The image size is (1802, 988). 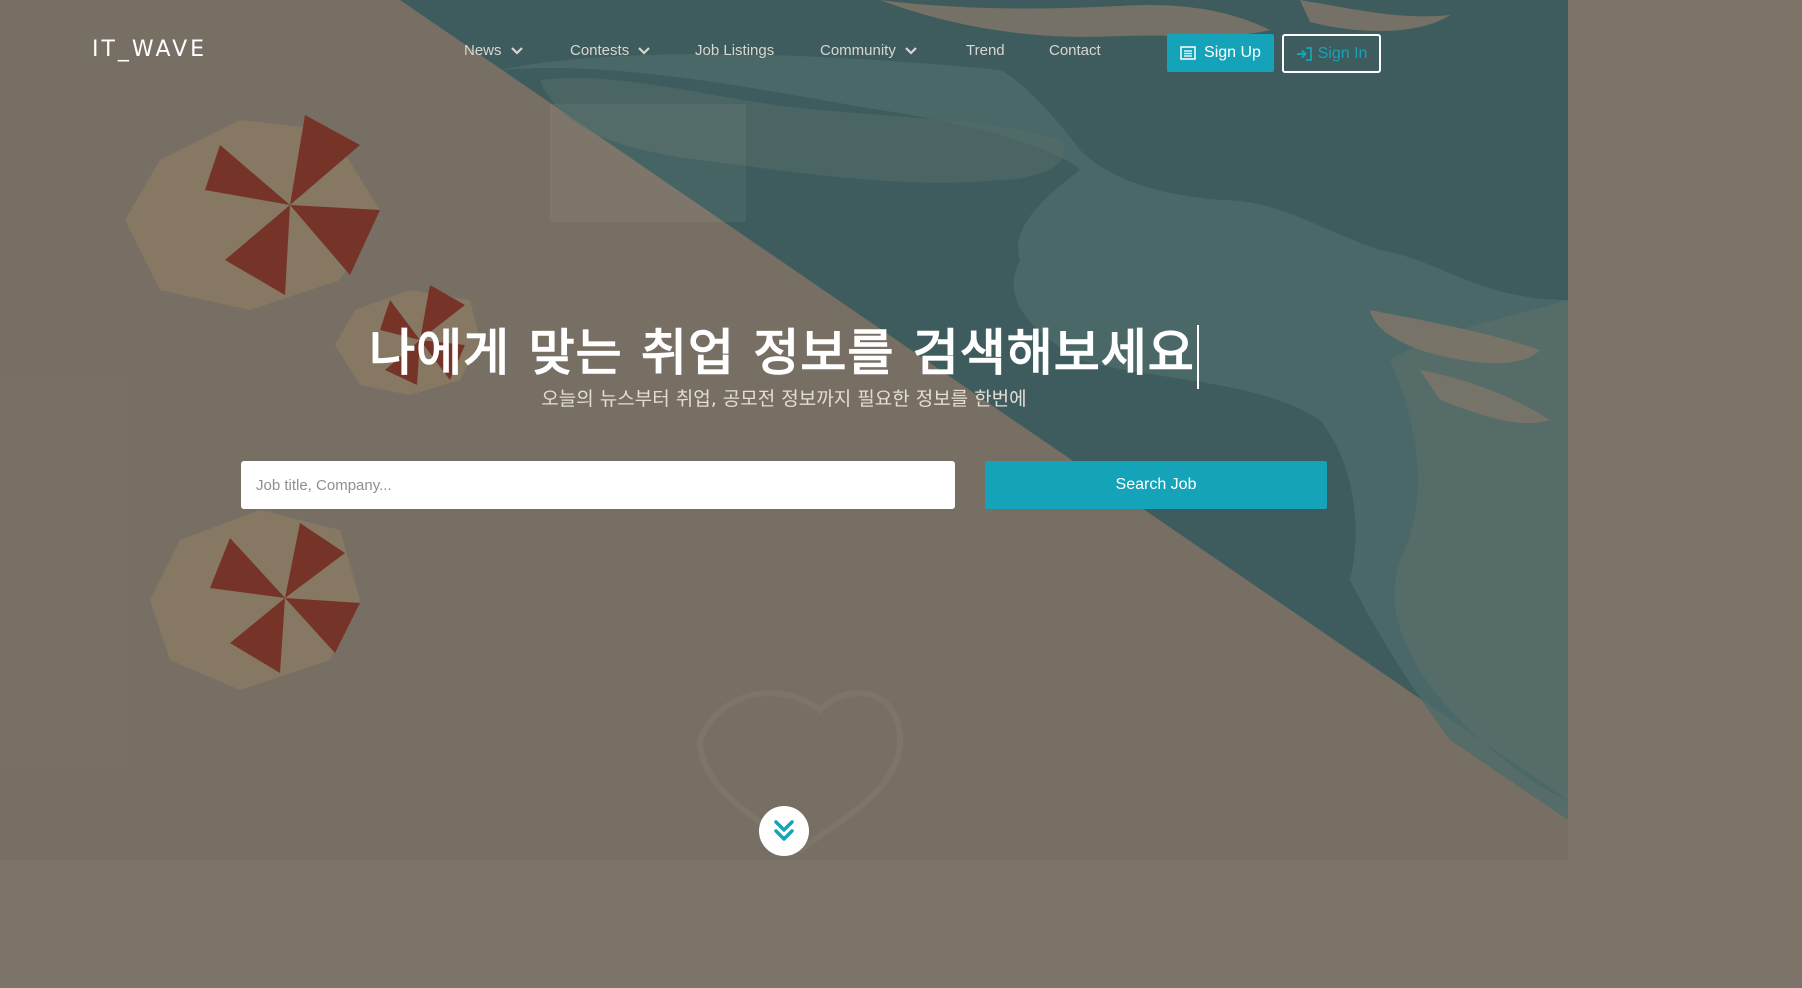 I want to click on hero-subtitle: 오늘의 뉴스부터 취업, 공모전 정보까지 필요한 정보를 한번에, so click(x=784, y=399).